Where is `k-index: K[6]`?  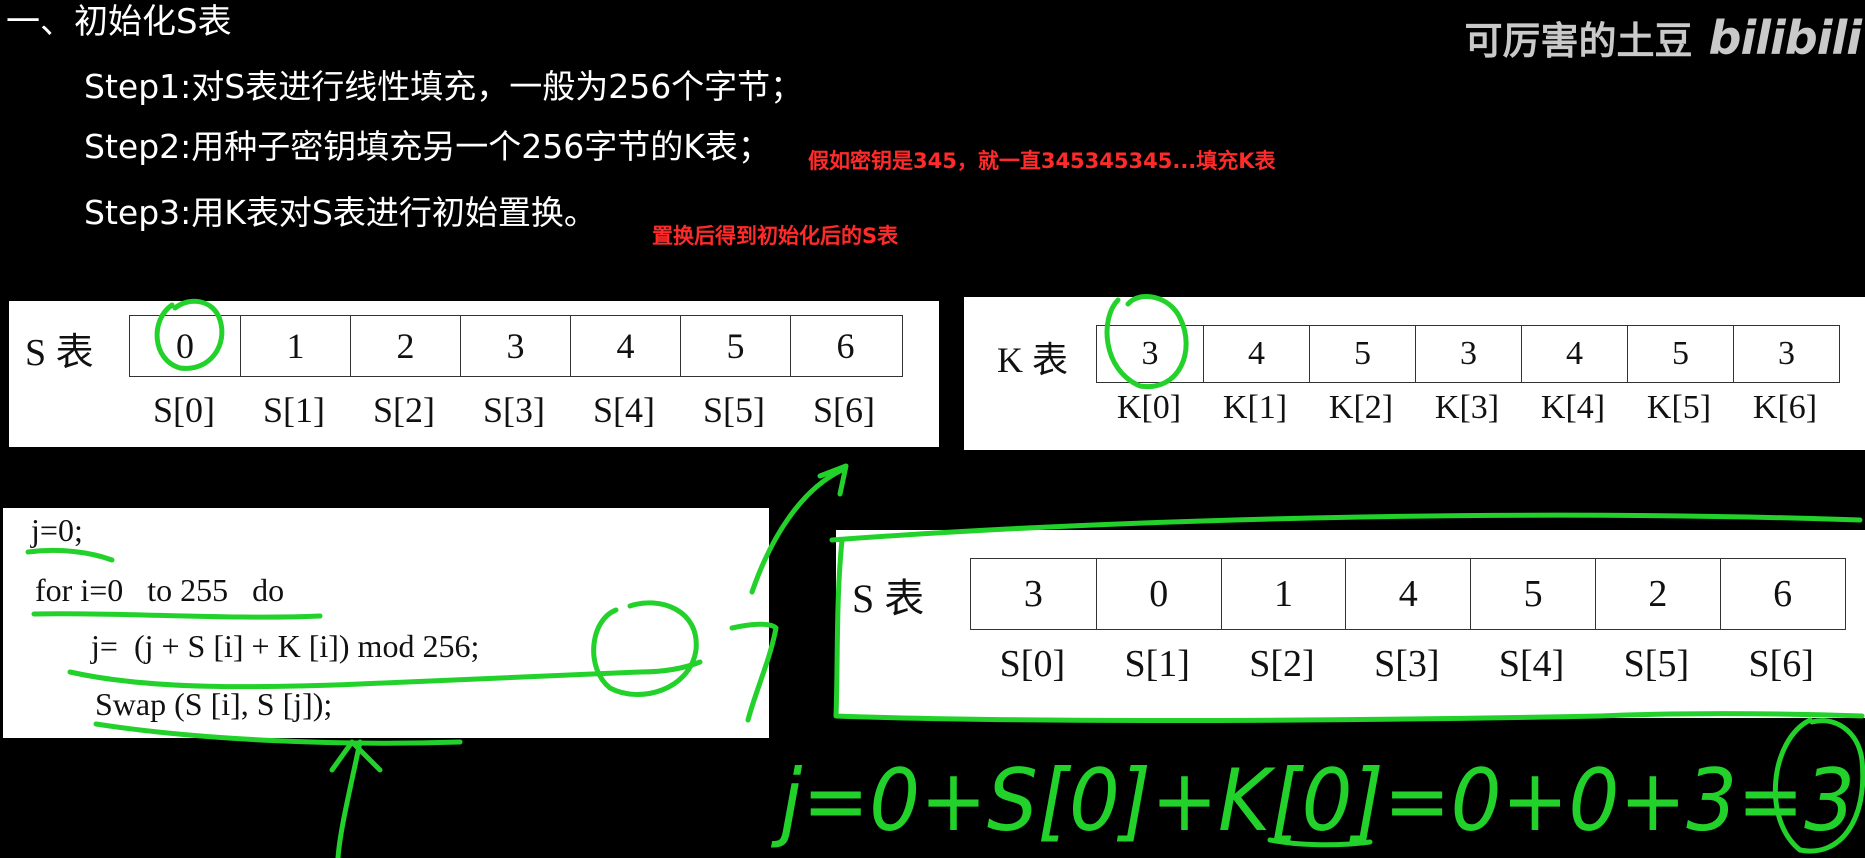
k-index: K[6] is located at coordinates (1785, 407).